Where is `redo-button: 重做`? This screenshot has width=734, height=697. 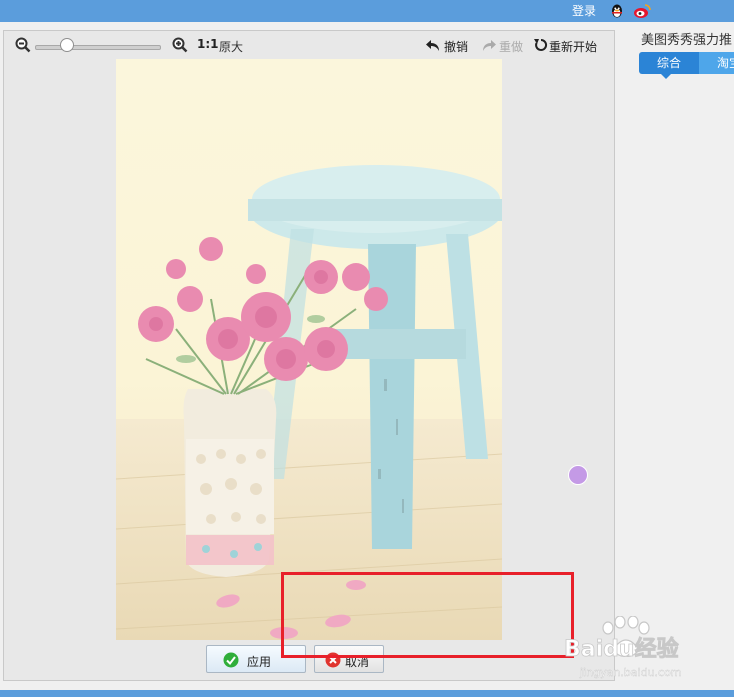 redo-button: 重做 is located at coordinates (511, 46).